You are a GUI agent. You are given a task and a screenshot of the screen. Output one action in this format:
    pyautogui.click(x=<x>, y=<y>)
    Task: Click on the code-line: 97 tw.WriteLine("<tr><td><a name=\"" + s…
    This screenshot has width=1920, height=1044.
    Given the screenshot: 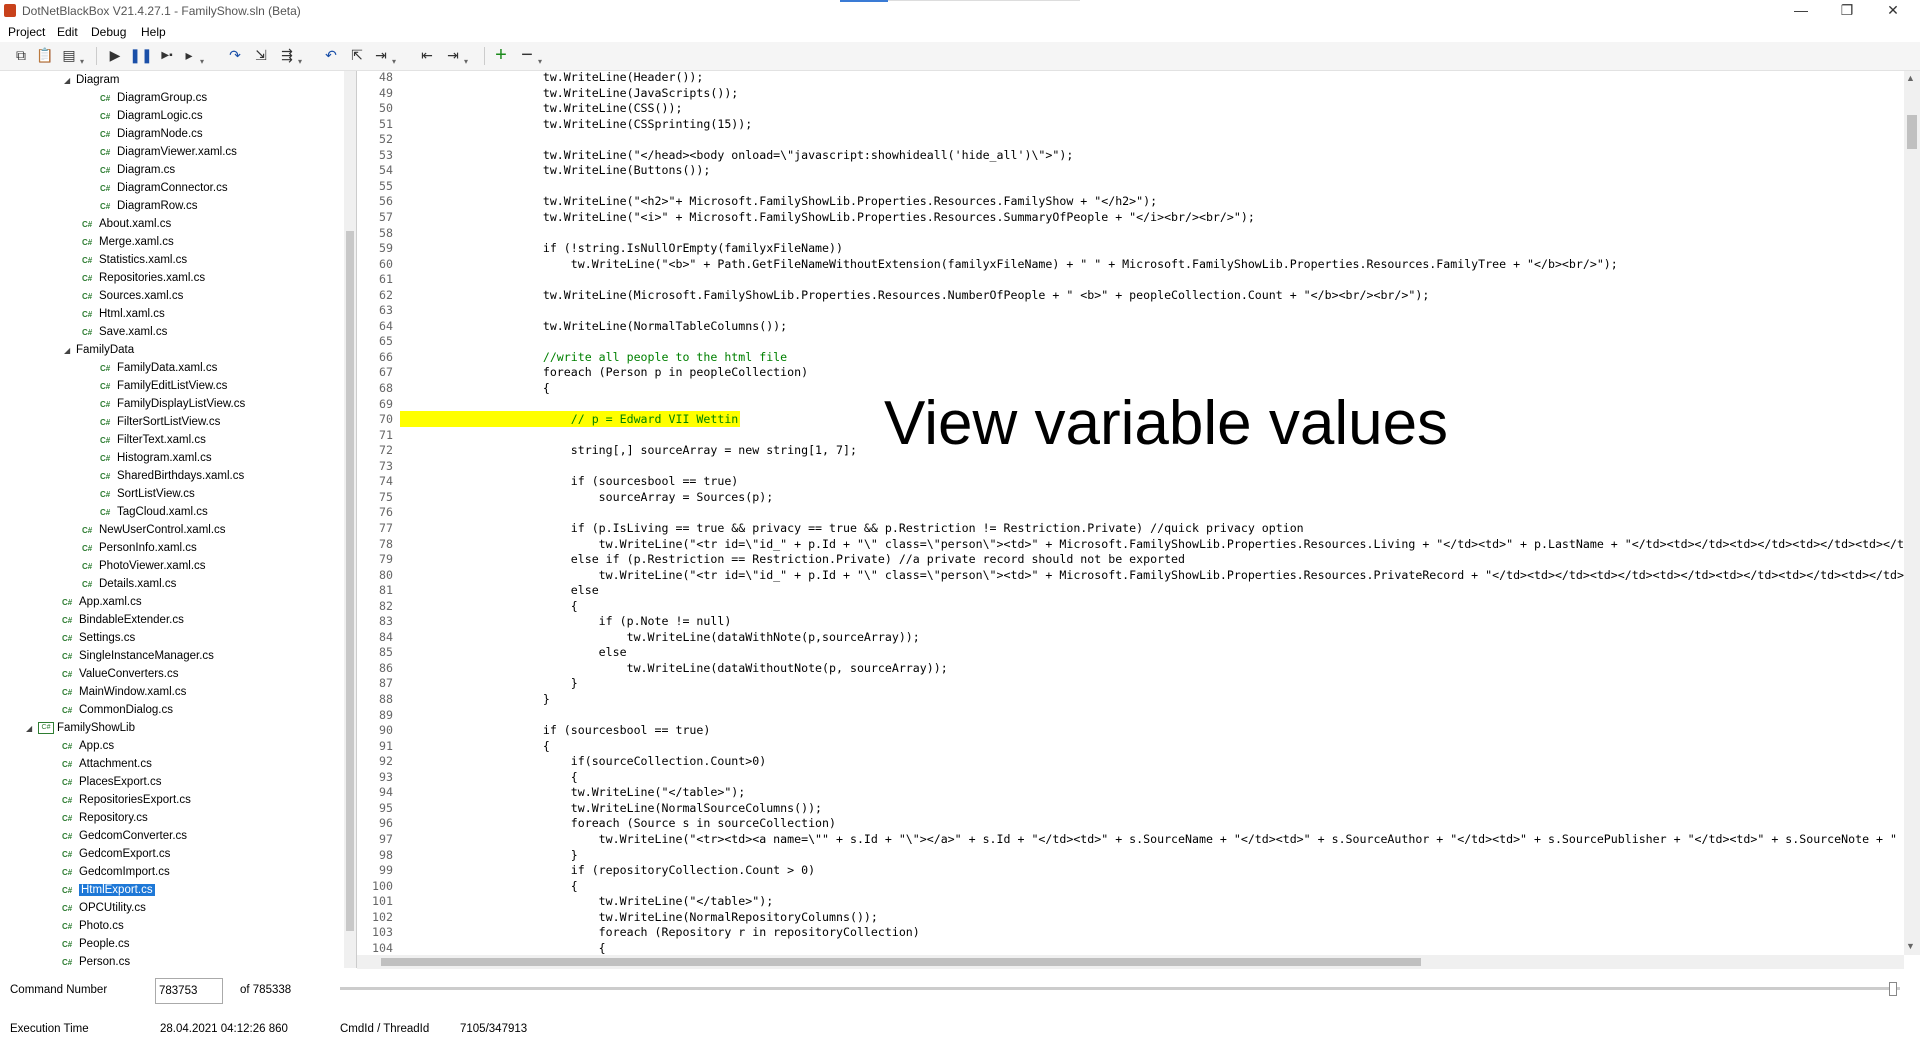 What is the action you would take?
    pyautogui.click(x=1131, y=839)
    